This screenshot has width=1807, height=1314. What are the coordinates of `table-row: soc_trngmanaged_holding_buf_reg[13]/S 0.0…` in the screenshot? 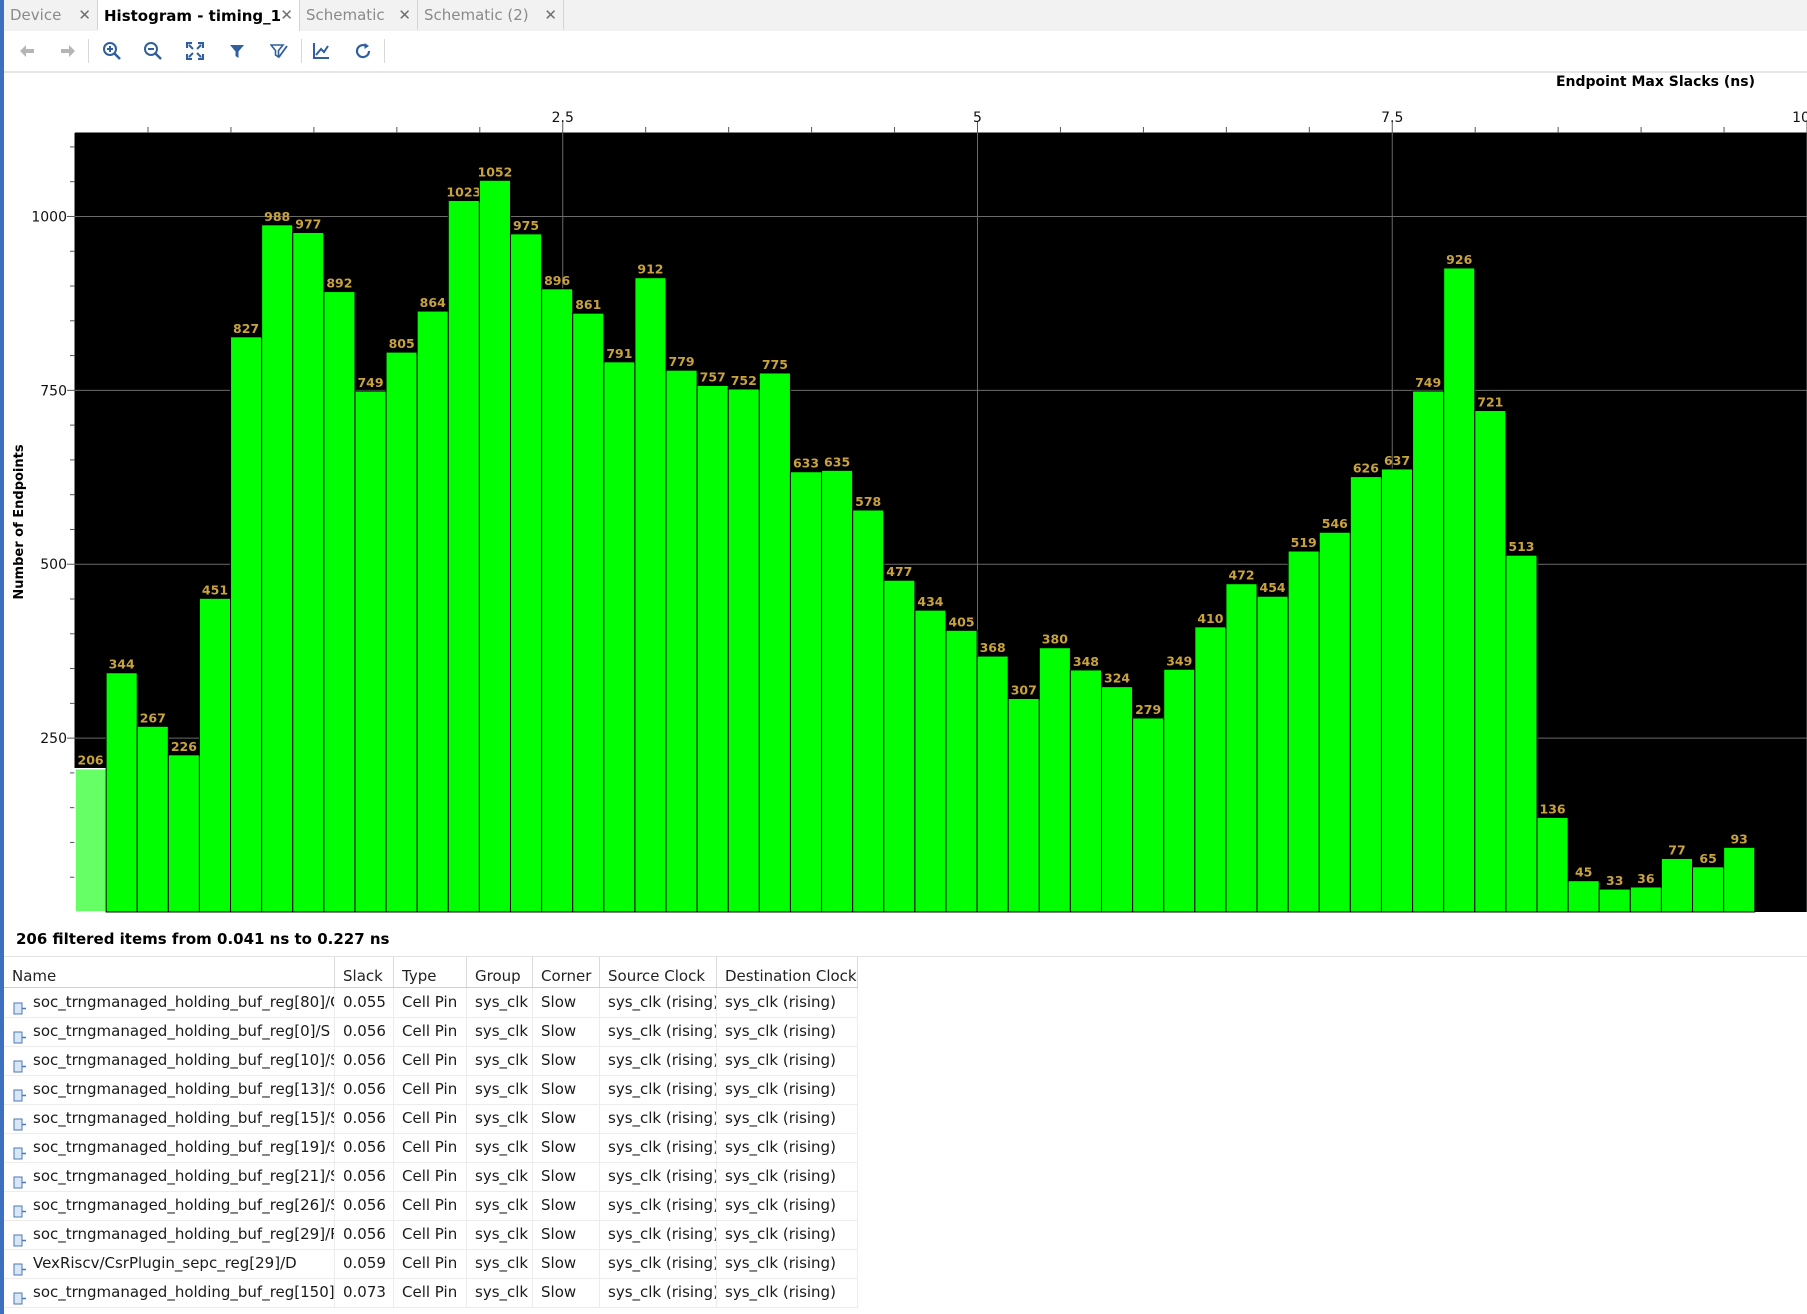 It's located at (431, 1090).